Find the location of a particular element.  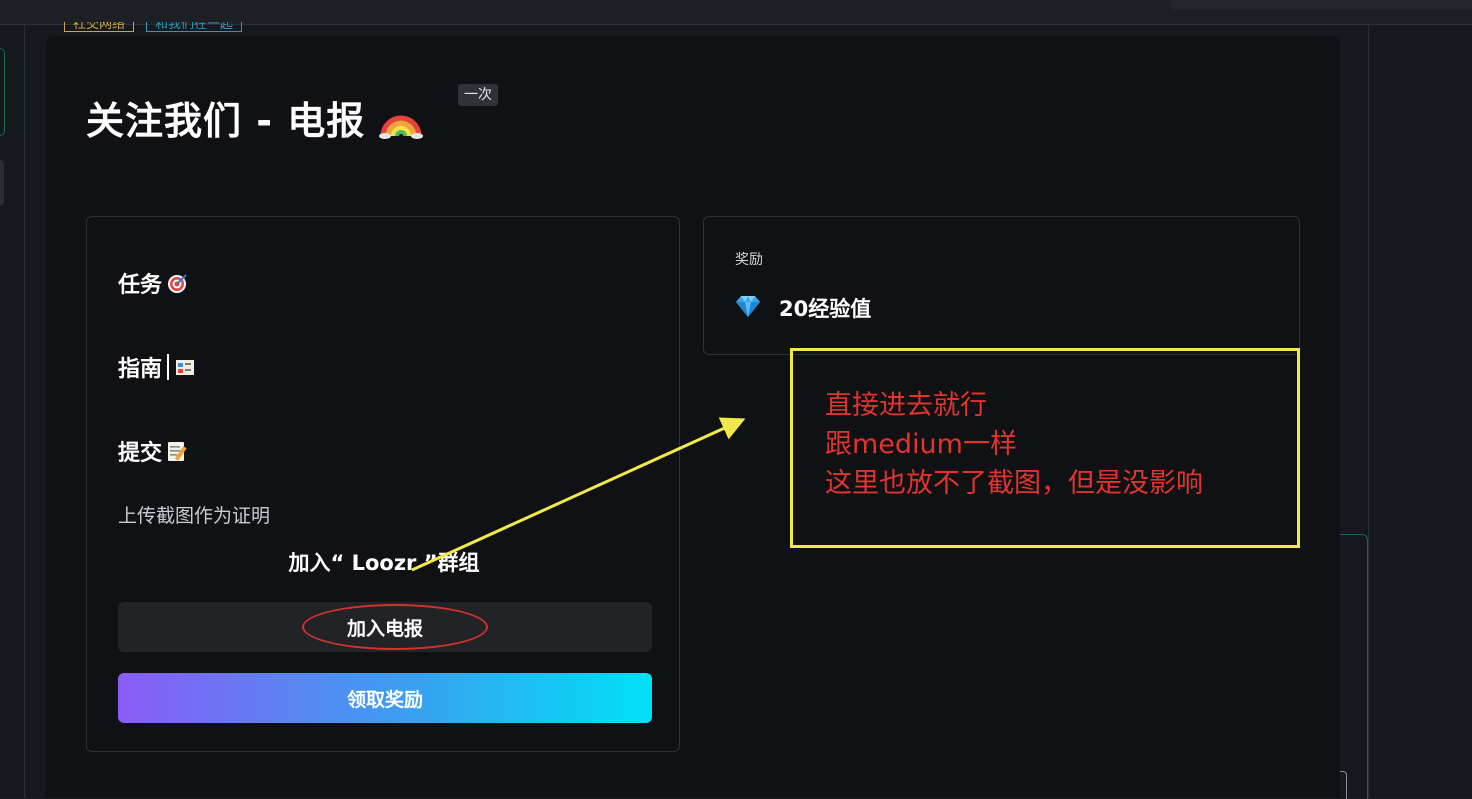

background-right-panel is located at coordinates (1354, 666).